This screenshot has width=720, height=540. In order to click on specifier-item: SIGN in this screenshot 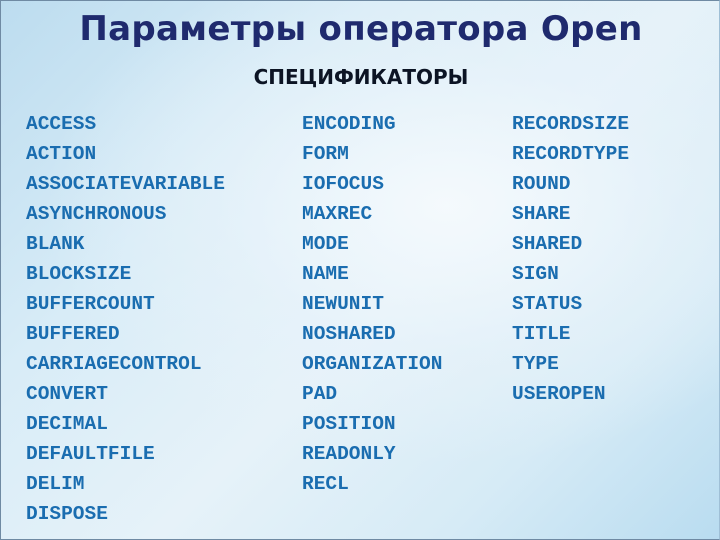, I will do `click(535, 274)`.